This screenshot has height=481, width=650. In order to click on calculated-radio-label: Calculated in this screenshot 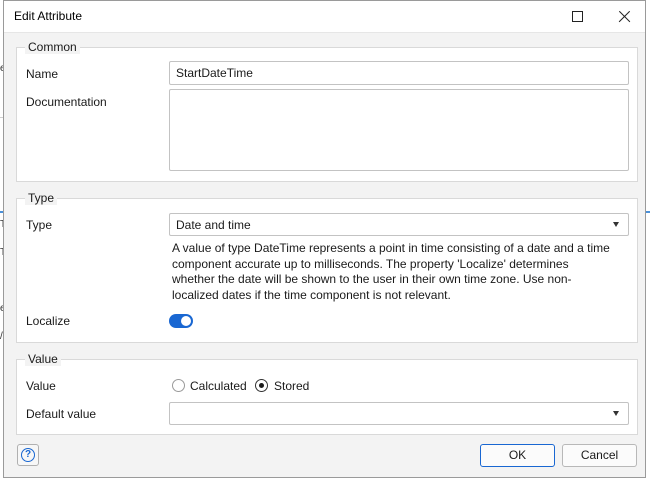, I will do `click(218, 386)`.